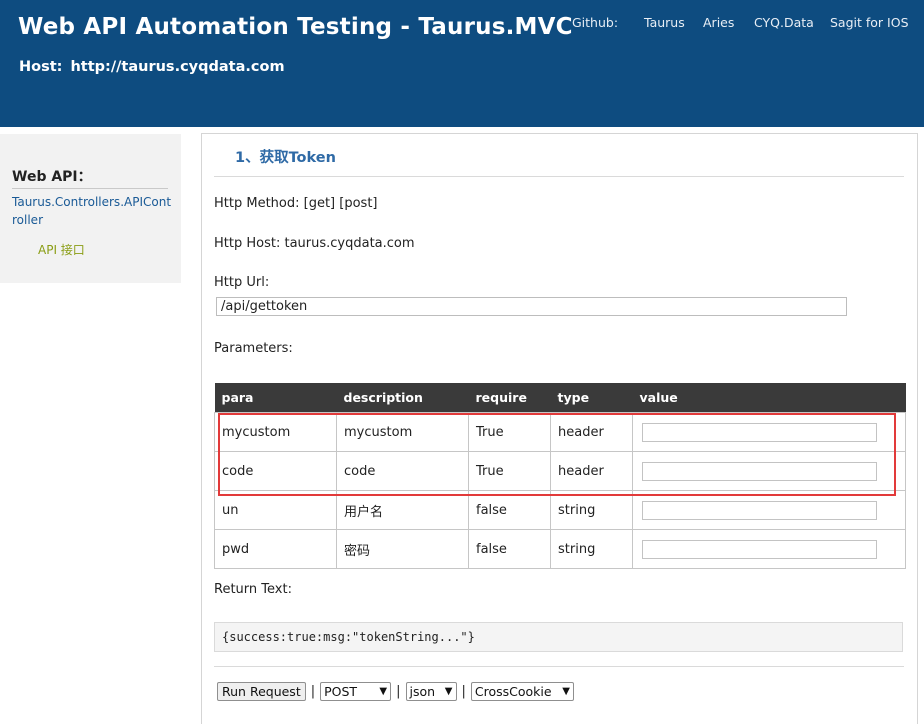 The width and height of the screenshot is (924, 724). Describe the element at coordinates (759, 432) in the screenshot. I see `value-input-mycustom` at that location.